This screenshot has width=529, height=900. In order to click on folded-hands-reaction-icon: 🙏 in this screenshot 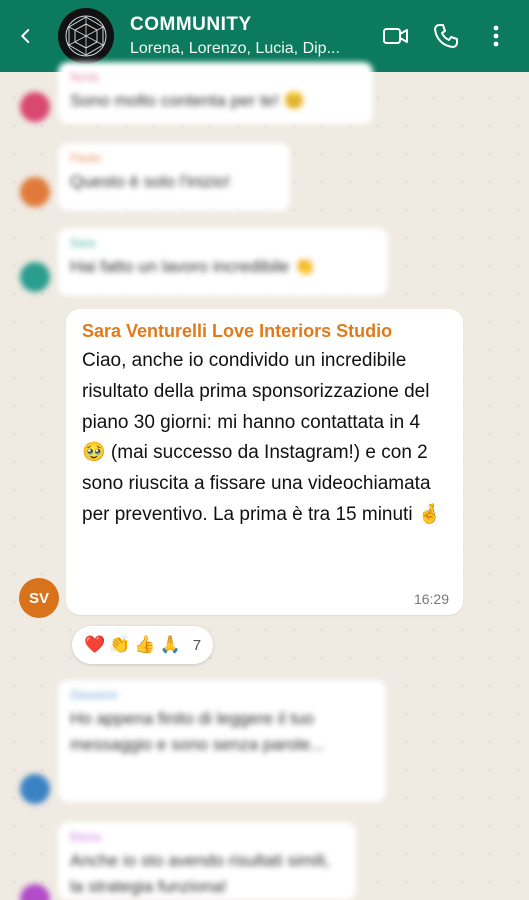, I will do `click(170, 644)`.